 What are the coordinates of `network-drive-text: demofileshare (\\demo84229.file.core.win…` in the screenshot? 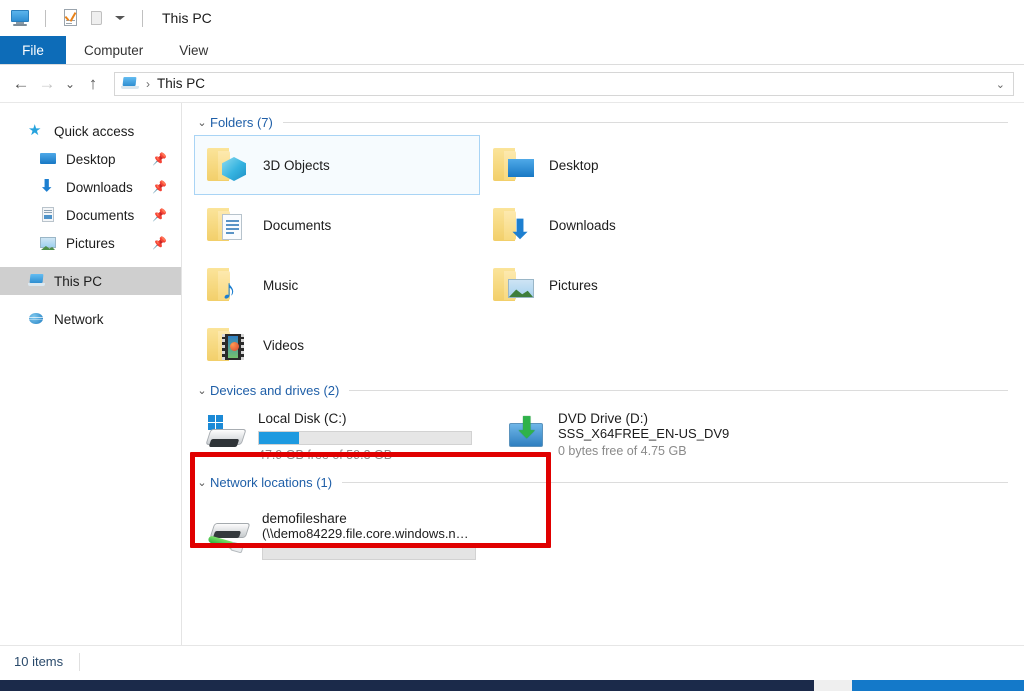 It's located at (369, 535).